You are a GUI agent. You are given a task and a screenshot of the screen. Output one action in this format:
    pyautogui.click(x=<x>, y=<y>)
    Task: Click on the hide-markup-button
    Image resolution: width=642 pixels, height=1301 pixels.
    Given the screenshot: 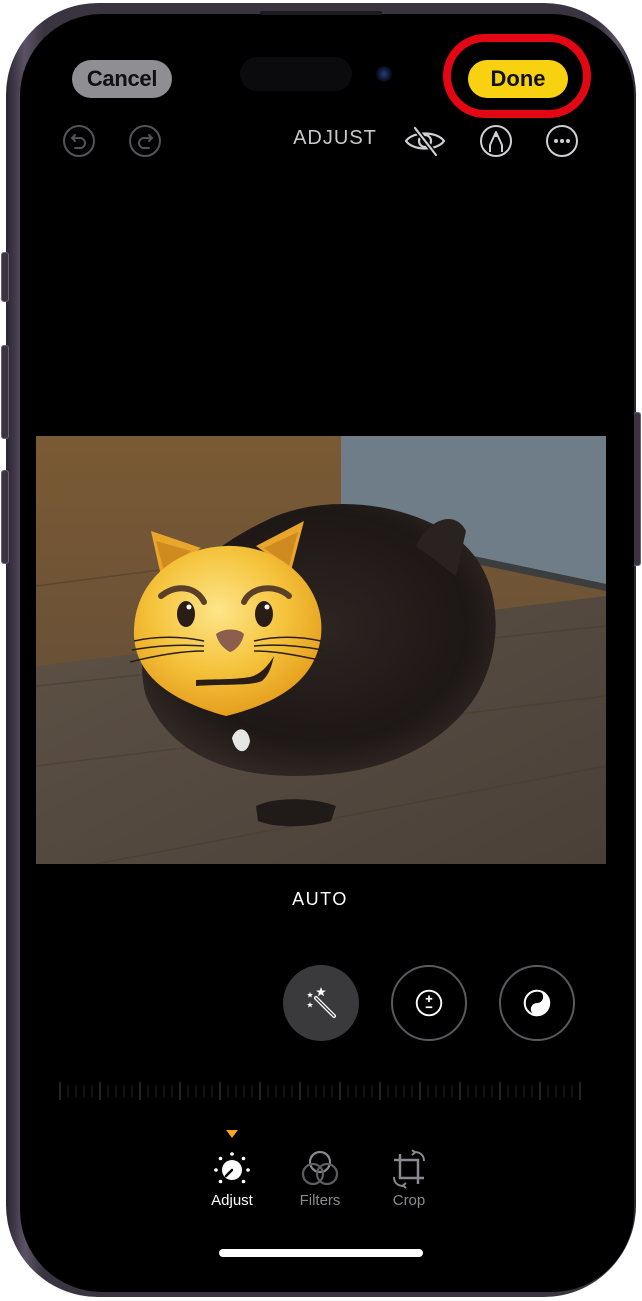 What is the action you would take?
    pyautogui.click(x=425, y=141)
    